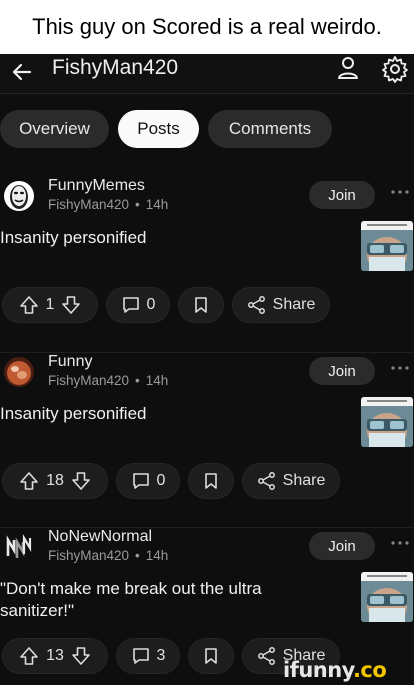 The image size is (414, 685). I want to click on comment-count: 3, so click(161, 655).